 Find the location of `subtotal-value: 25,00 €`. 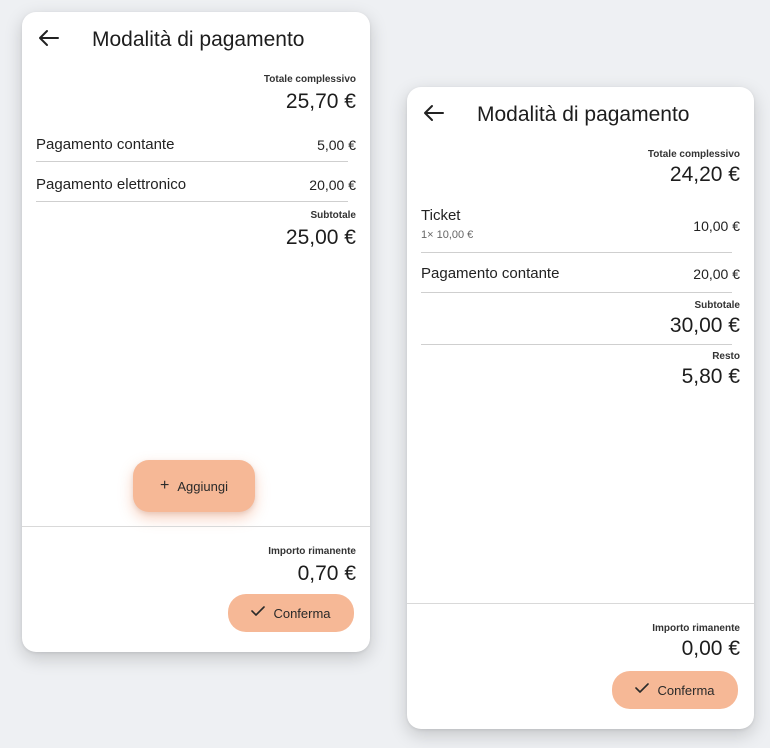

subtotal-value: 25,00 € is located at coordinates (320, 237).